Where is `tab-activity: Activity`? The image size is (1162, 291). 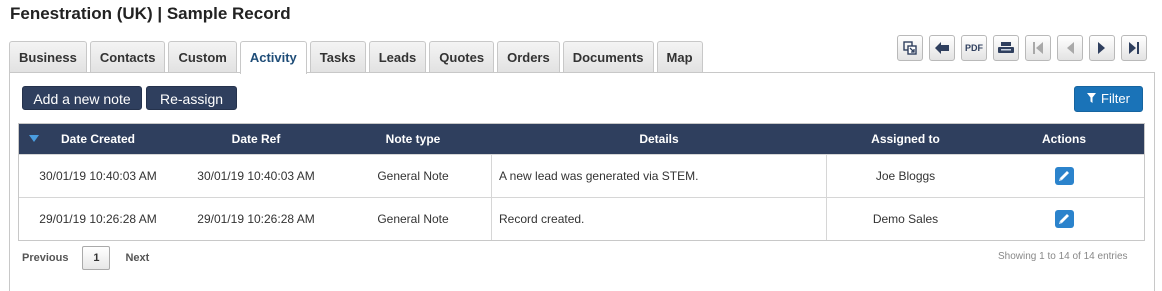 tab-activity: Activity is located at coordinates (273, 57).